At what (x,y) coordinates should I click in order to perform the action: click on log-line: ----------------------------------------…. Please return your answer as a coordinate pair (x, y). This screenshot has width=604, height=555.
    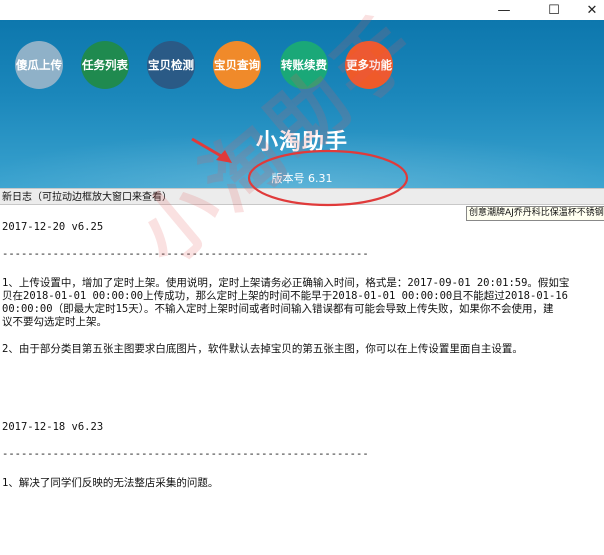
    Looking at the image, I should click on (185, 454).